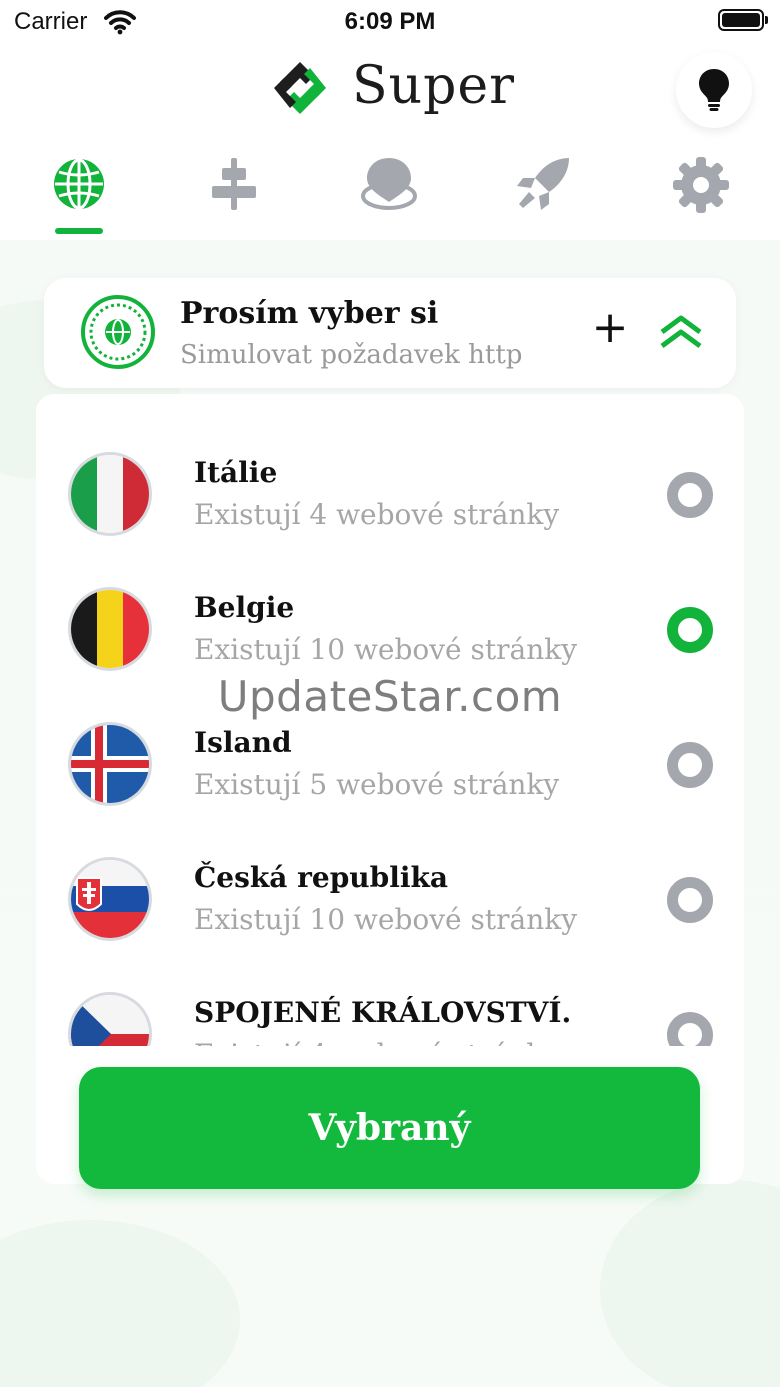  I want to click on confirm-button: Vybraný, so click(389, 1128).